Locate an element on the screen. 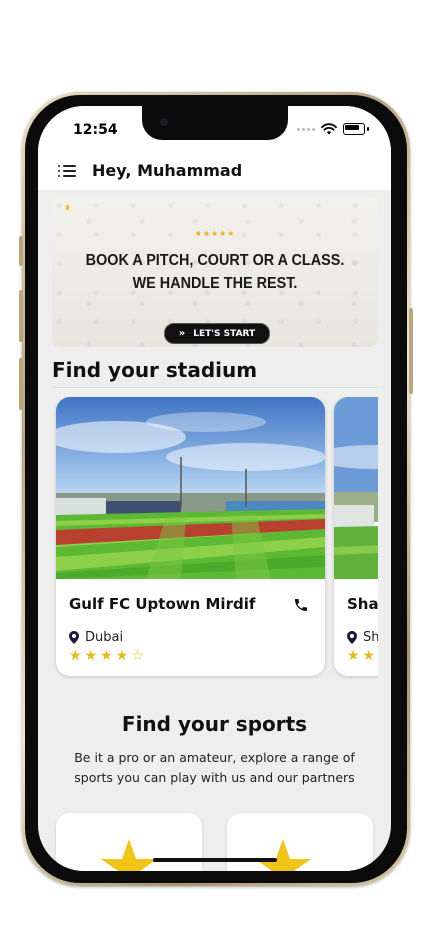 Image resolution: width=432 pixels, height=934 pixels. camera-icon is located at coordinates (164, 122).